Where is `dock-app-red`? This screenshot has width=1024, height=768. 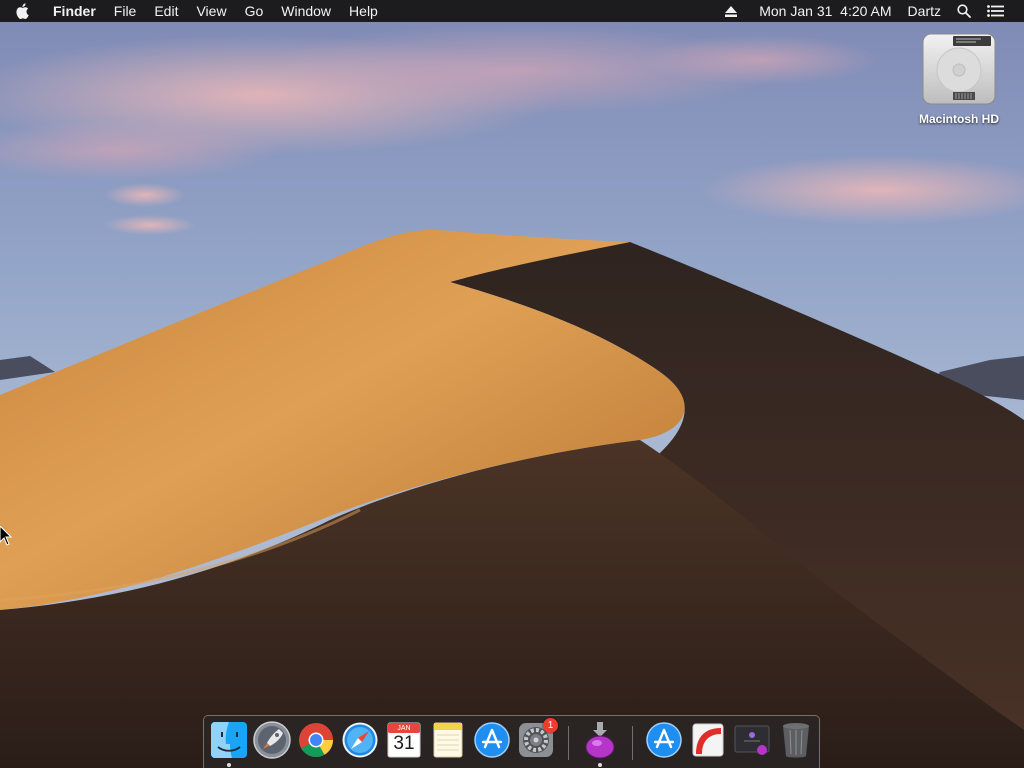
dock-app-red is located at coordinates (708, 741).